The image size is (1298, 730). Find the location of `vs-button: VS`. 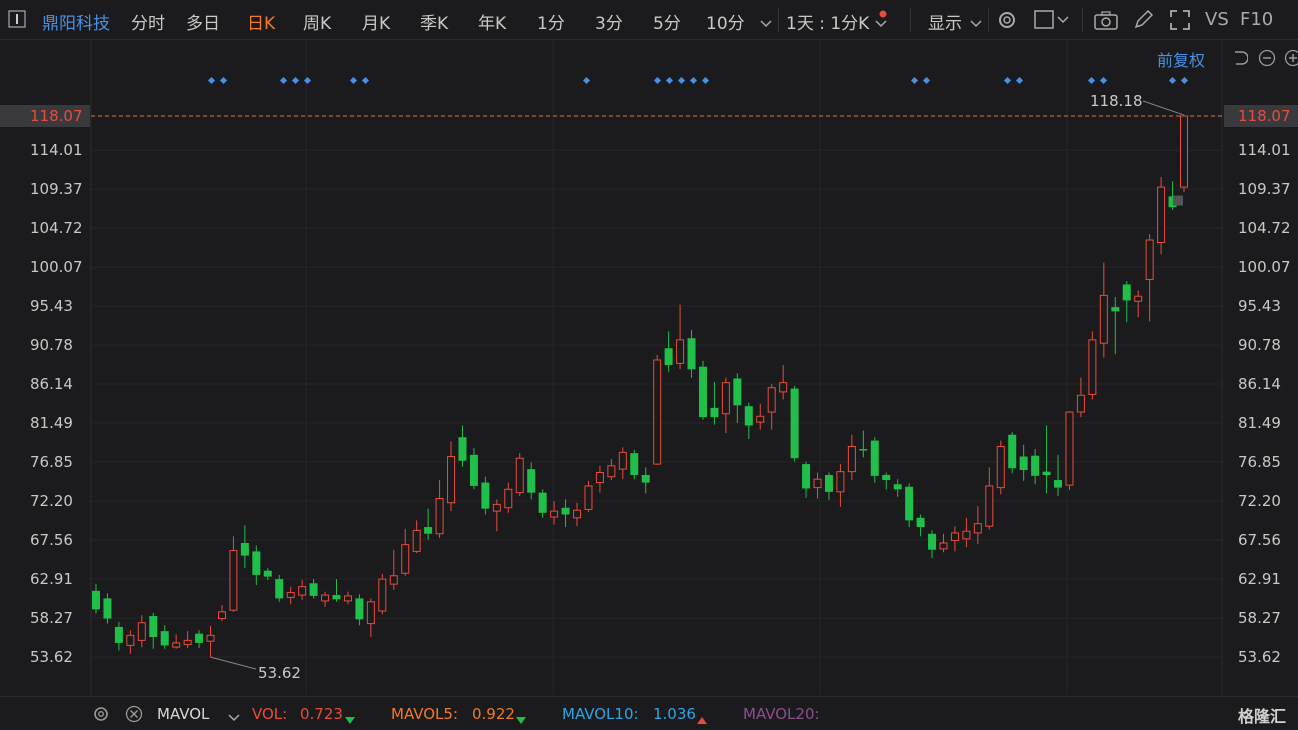

vs-button: VS is located at coordinates (1217, 19).